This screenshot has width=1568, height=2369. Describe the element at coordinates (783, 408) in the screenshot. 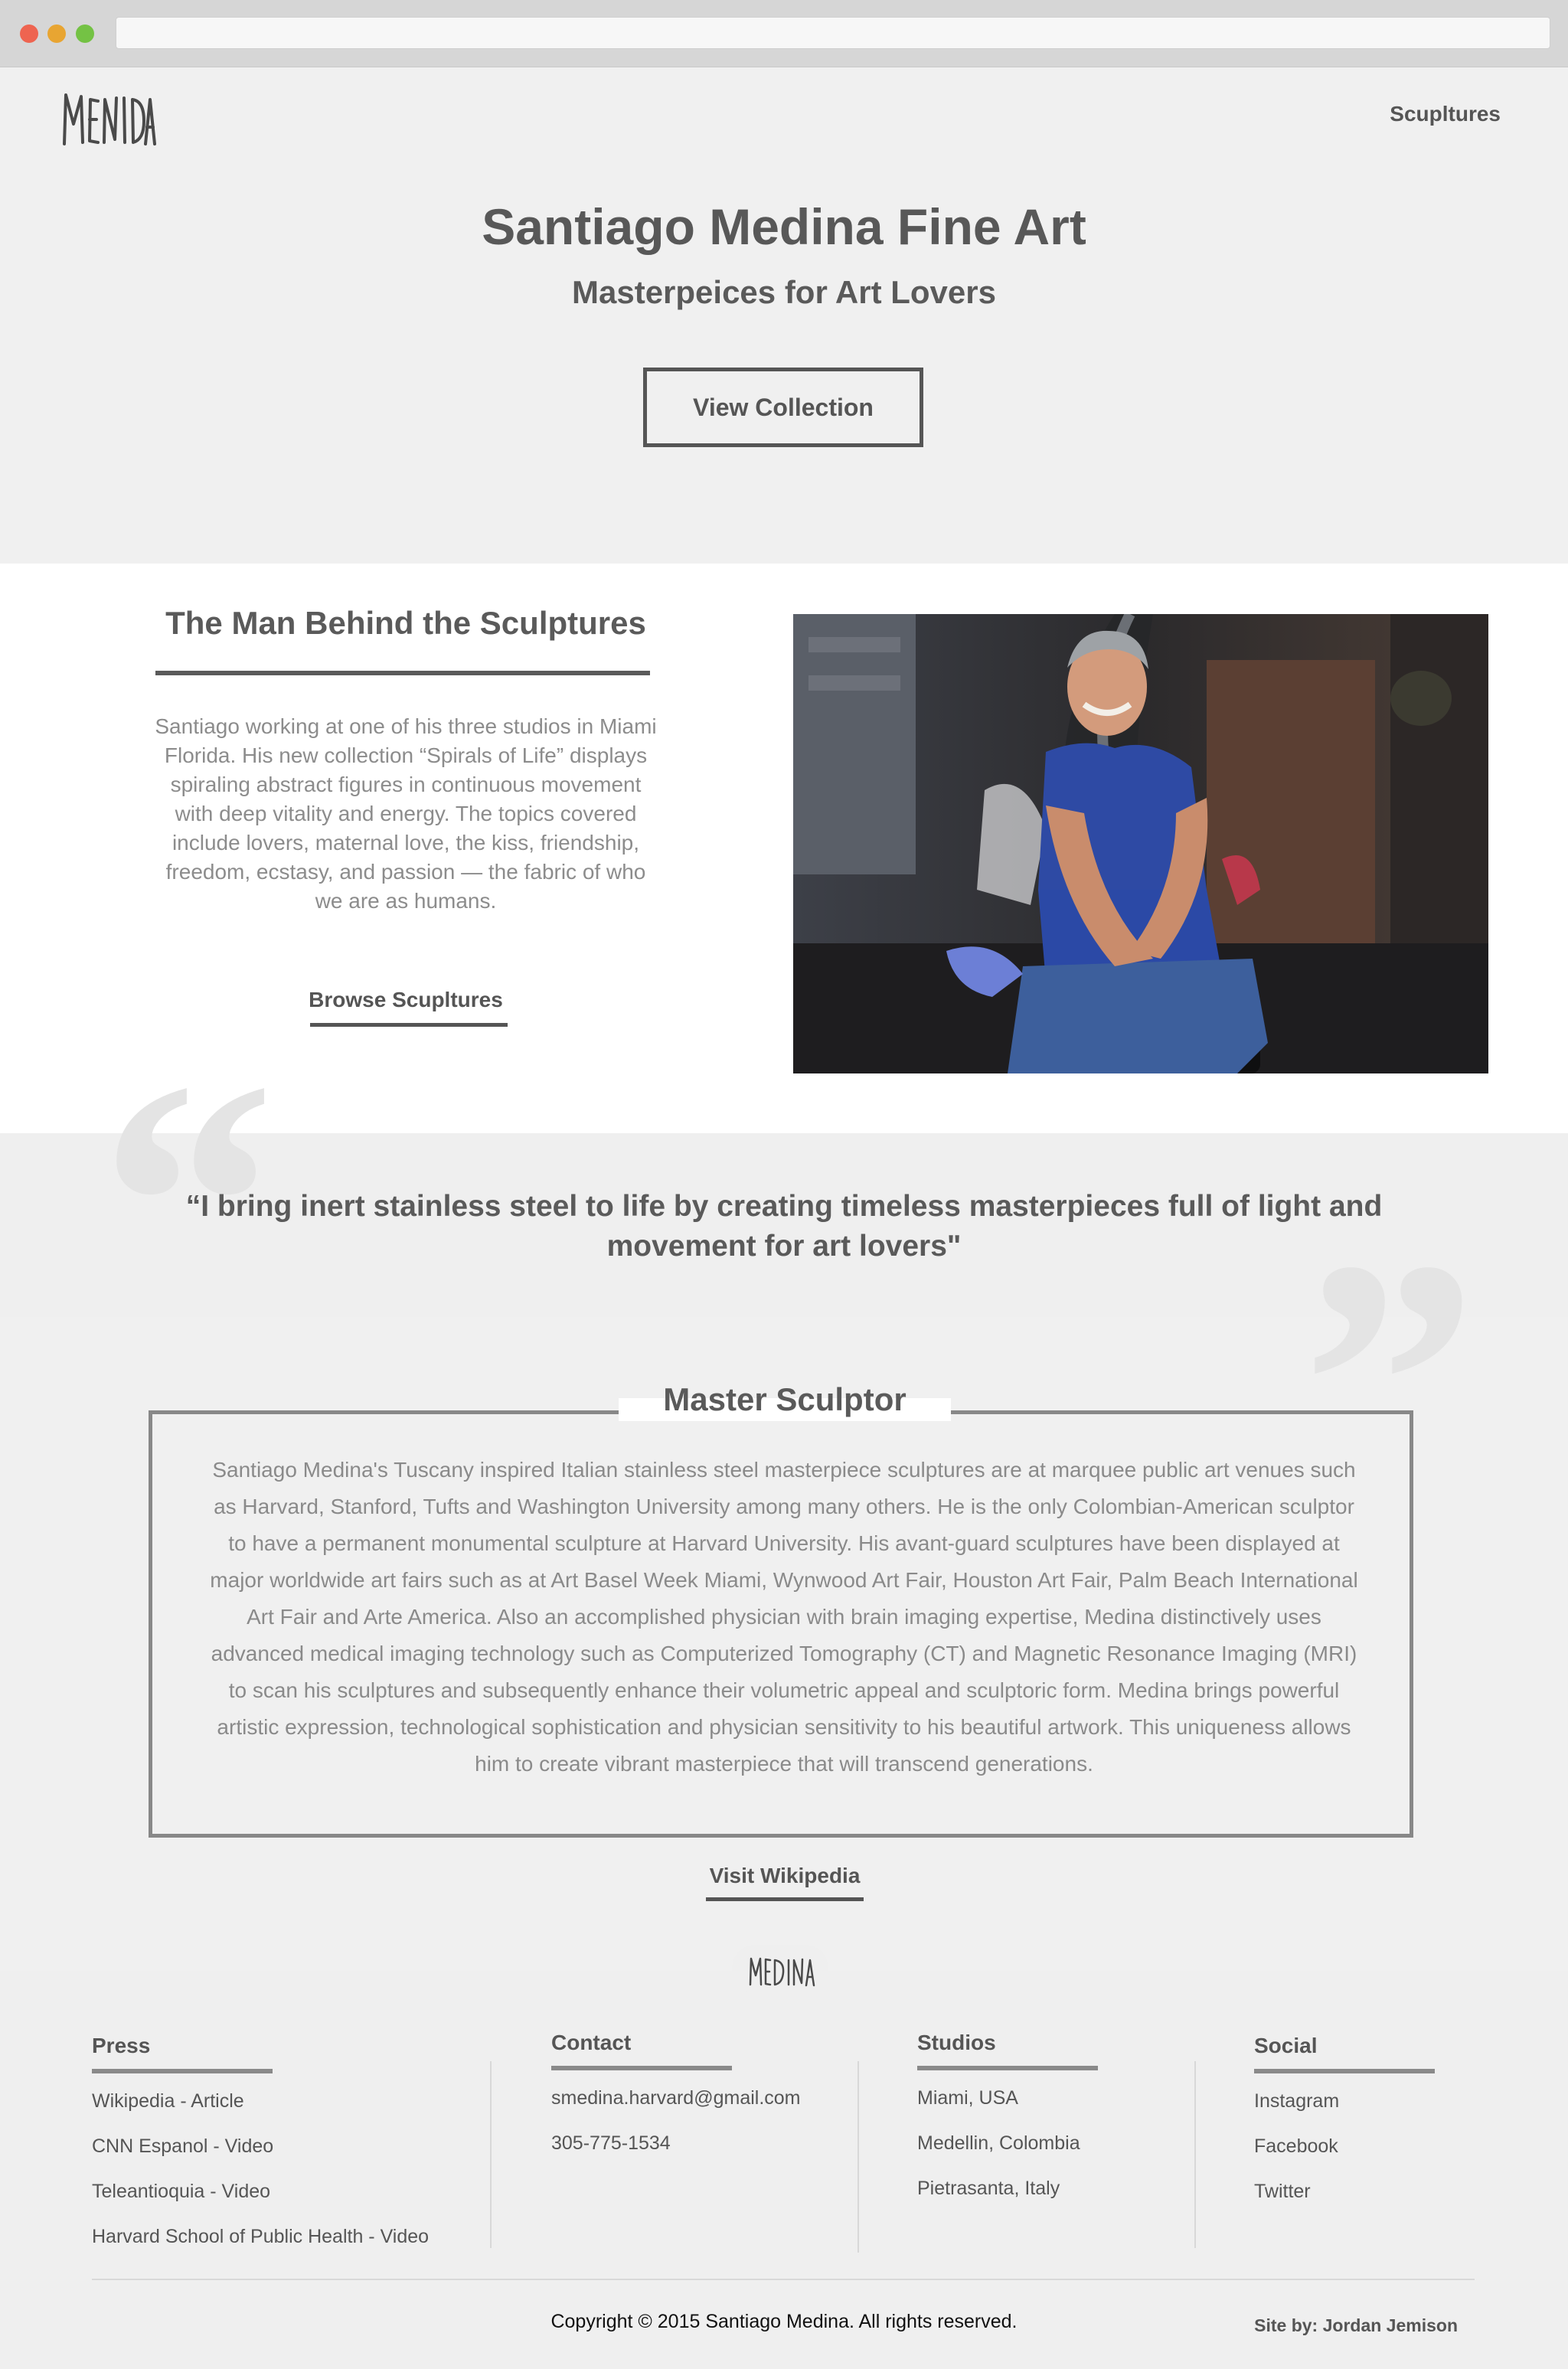

I see `view-collection-button: View Collection` at that location.